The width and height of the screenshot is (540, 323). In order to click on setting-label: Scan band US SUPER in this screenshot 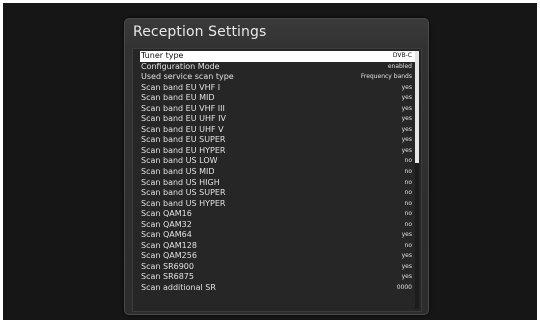, I will do `click(183, 193)`.